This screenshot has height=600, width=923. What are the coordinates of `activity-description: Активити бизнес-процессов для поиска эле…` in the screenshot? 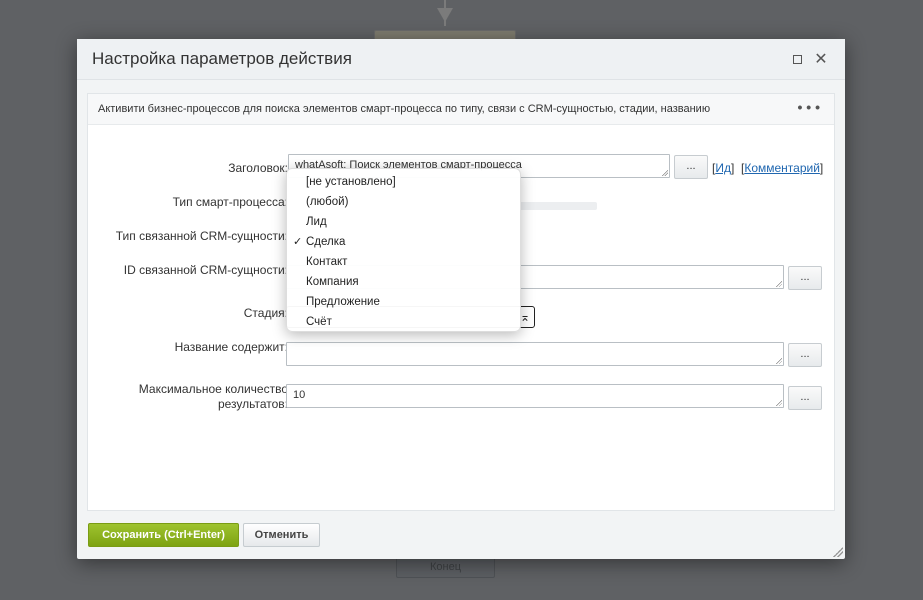 It's located at (404, 109).